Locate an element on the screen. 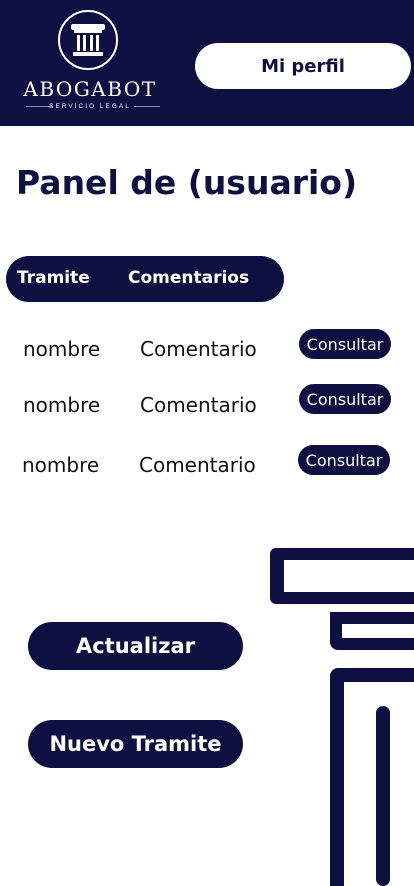  app-header: ABOGABOT SERVICIO LEGAL Mi perfil is located at coordinates (207, 63).